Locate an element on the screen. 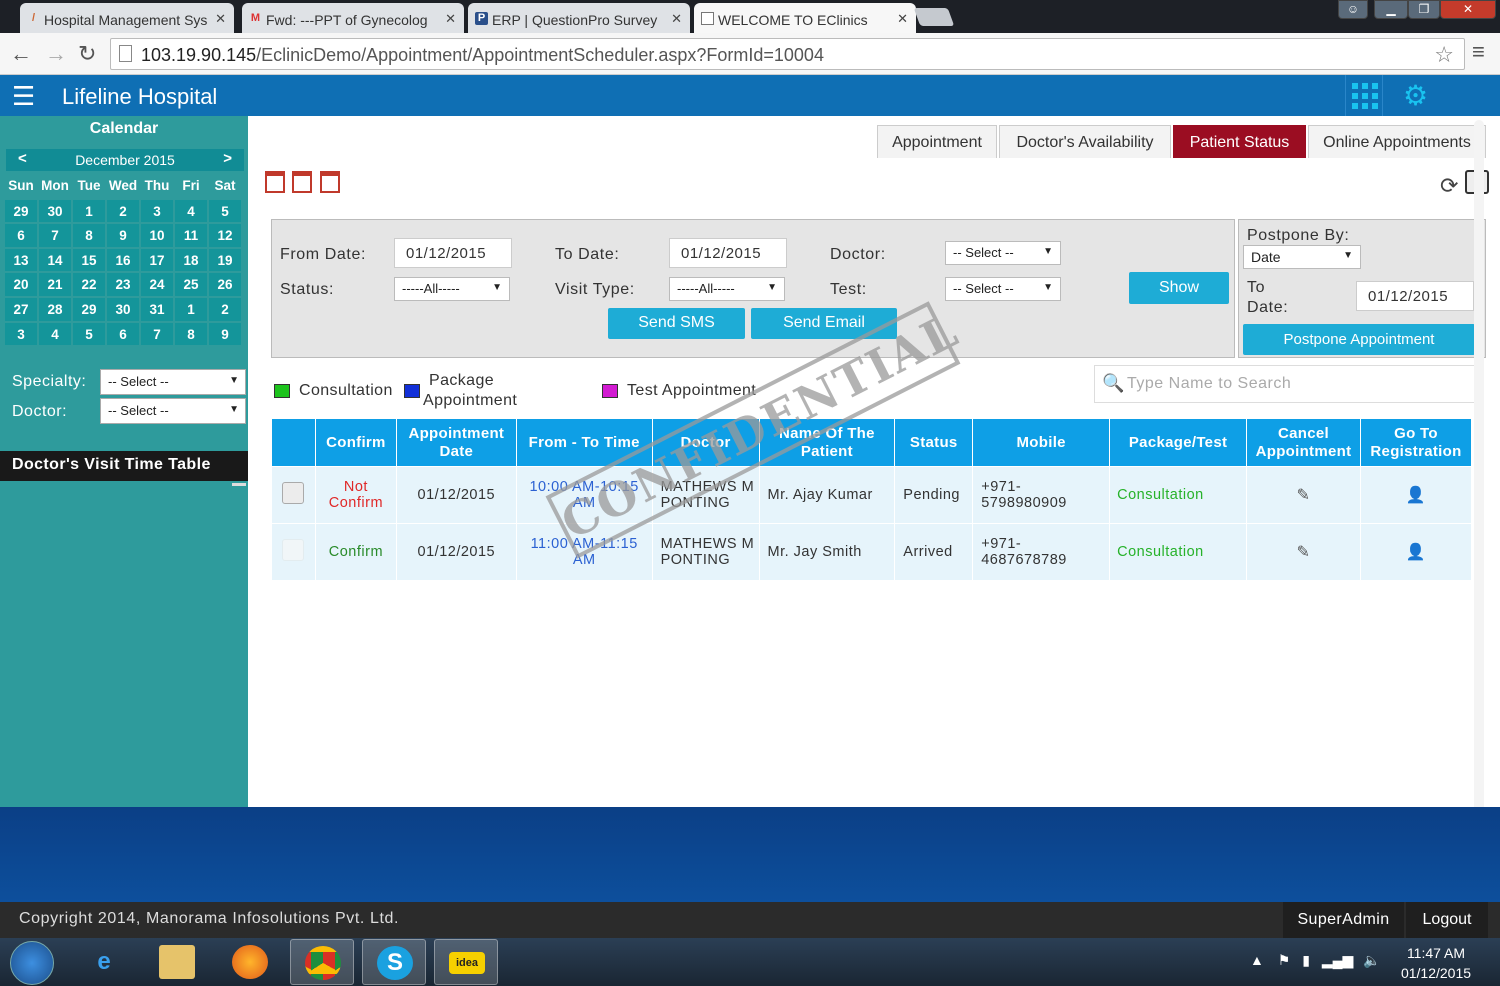 The image size is (1500, 986). tray-expand-icon: ▲ is located at coordinates (1257, 960).